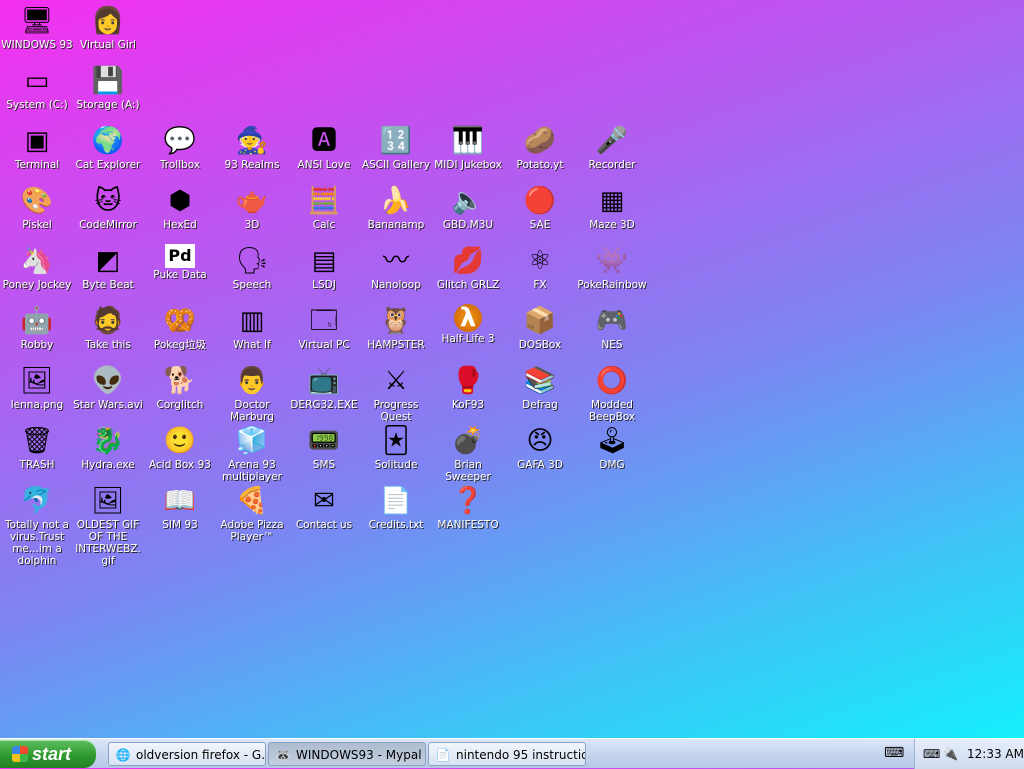 The image size is (1024, 769). Describe the element at coordinates (468, 147) in the screenshot. I see `desktop-icon-midi-jukebox: 🎹 MIDI Jukebox` at that location.